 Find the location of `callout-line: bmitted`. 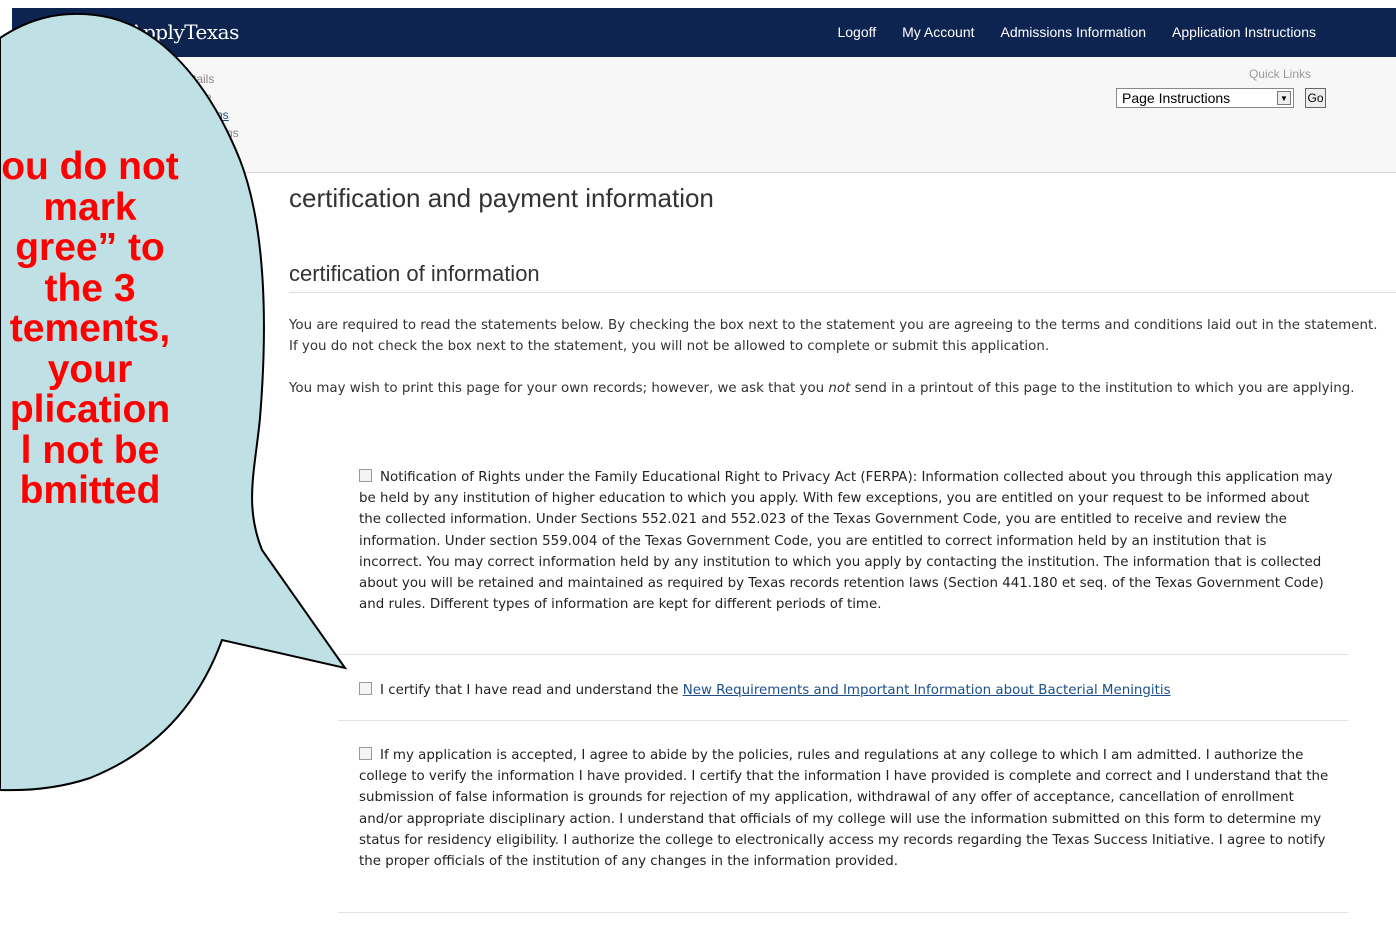

callout-line: bmitted is located at coordinates (90, 490).